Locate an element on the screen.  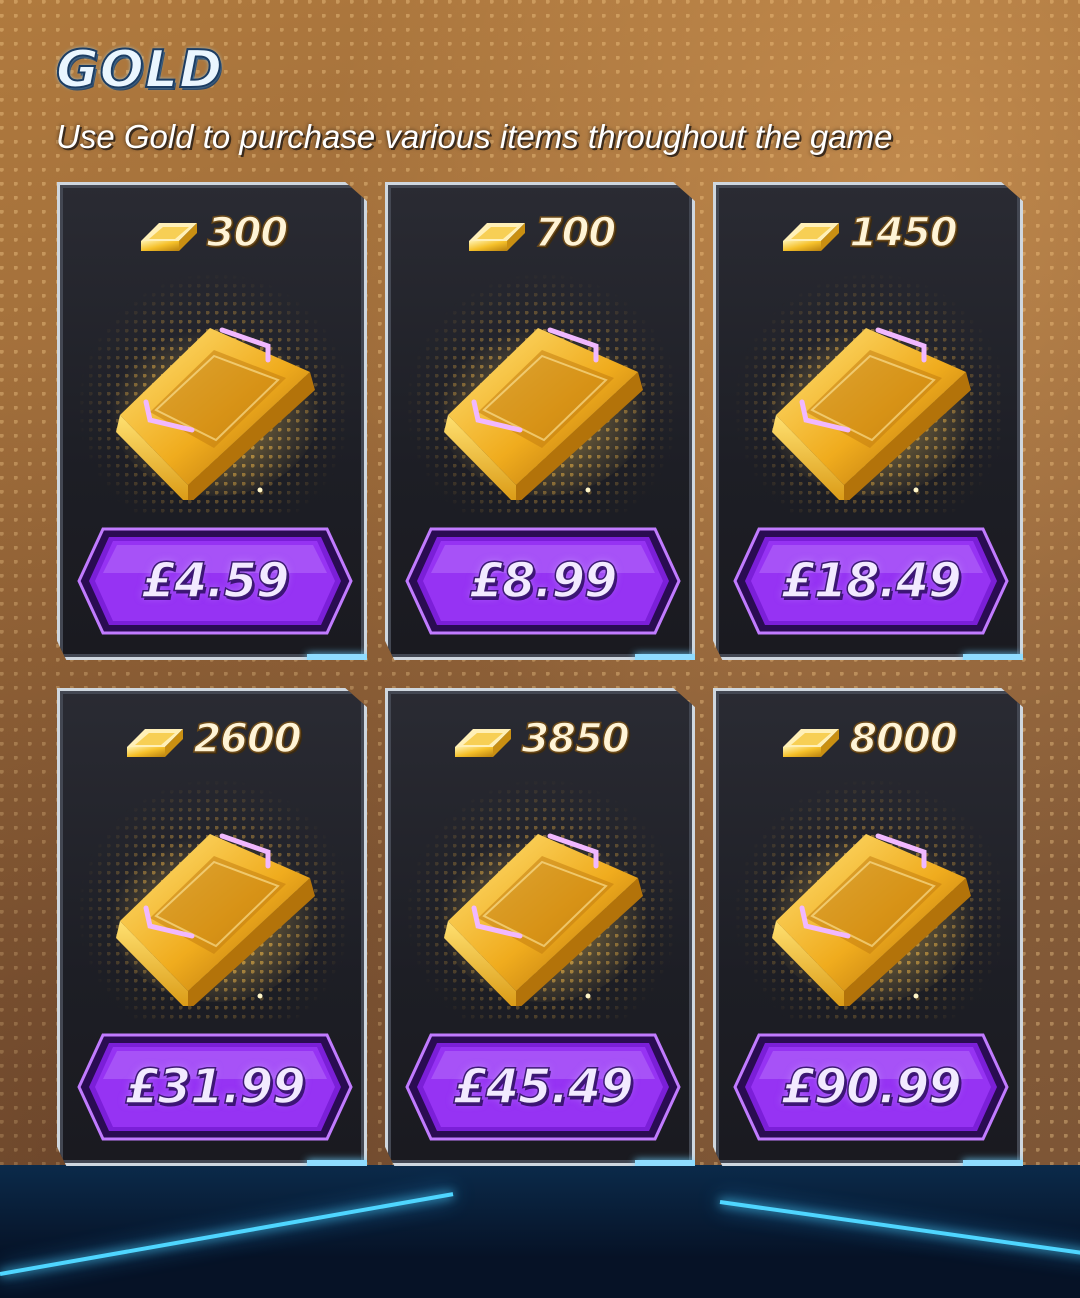
gold-amount-value: 700 is located at coordinates (575, 233).